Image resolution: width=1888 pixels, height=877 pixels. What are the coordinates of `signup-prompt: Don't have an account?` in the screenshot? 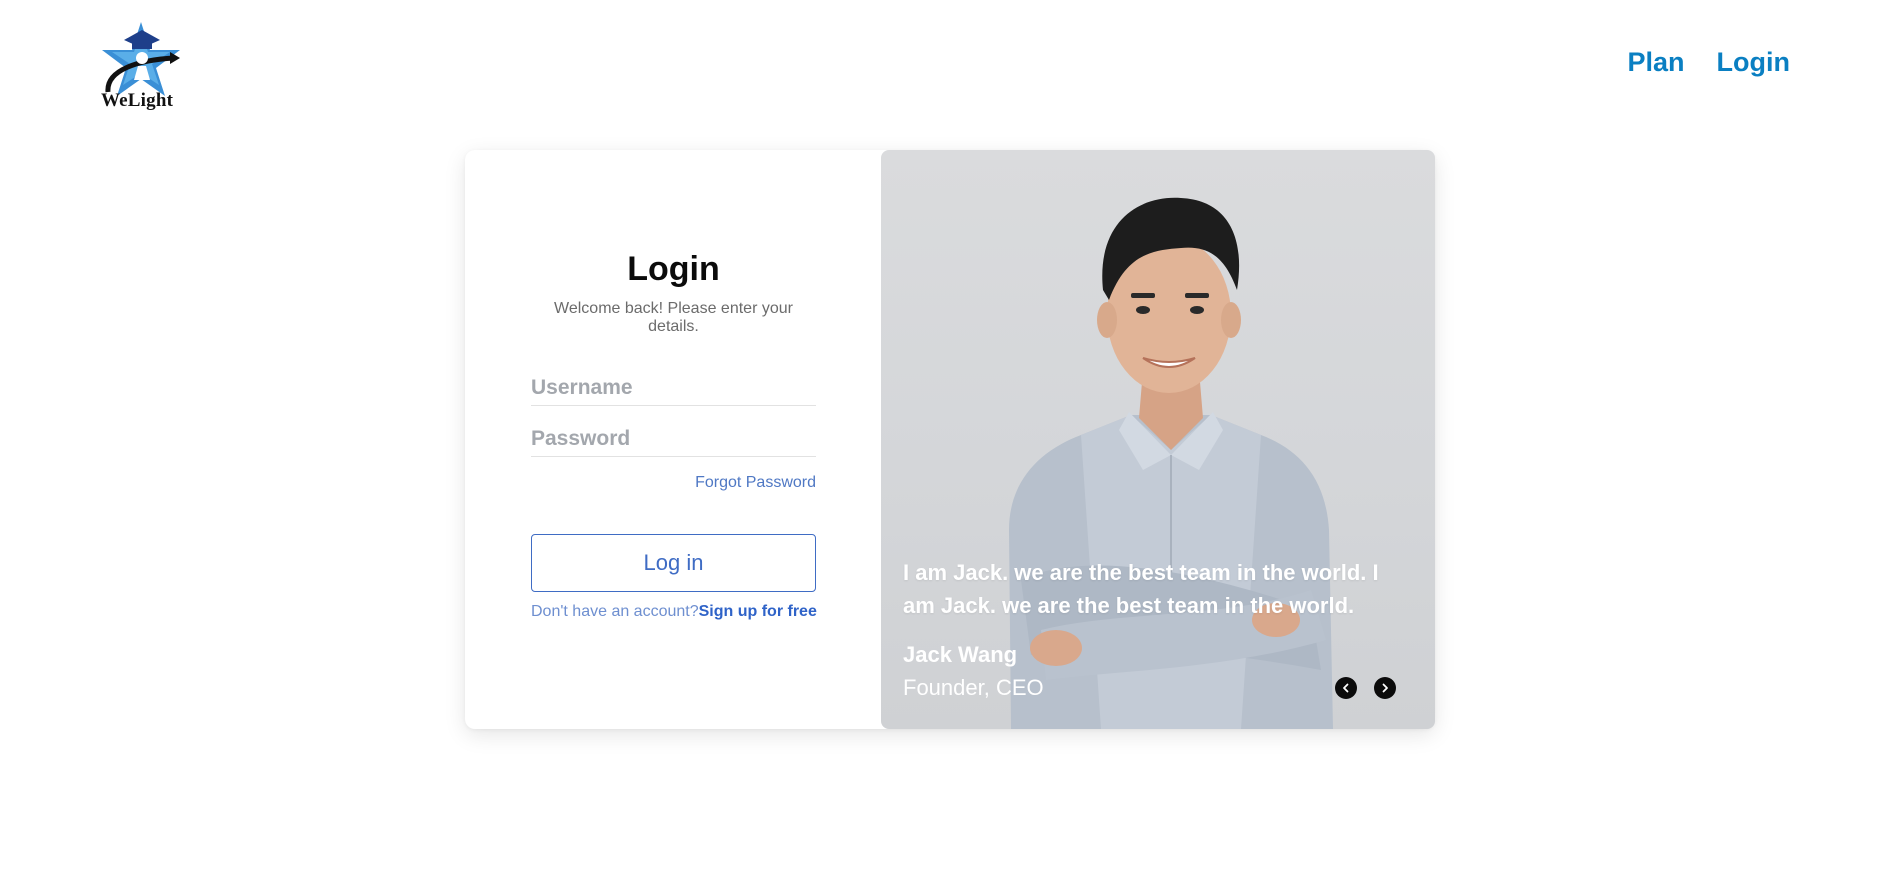 It's located at (615, 611).